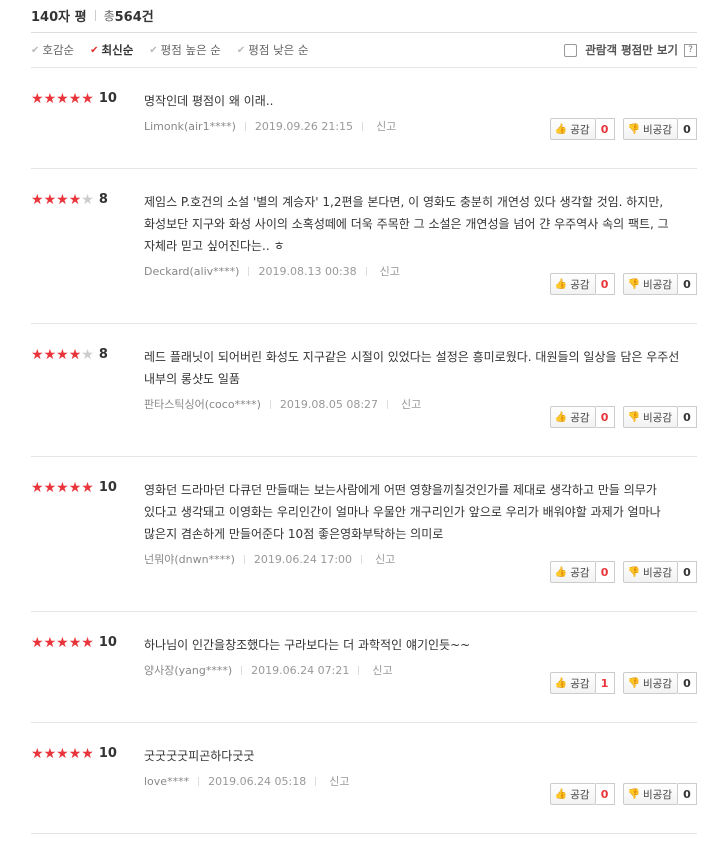 The height and width of the screenshot is (850, 728). Describe the element at coordinates (185, 50) in the screenshot. I see `sort-option-score-high: ✔ 평점 높은 순` at that location.